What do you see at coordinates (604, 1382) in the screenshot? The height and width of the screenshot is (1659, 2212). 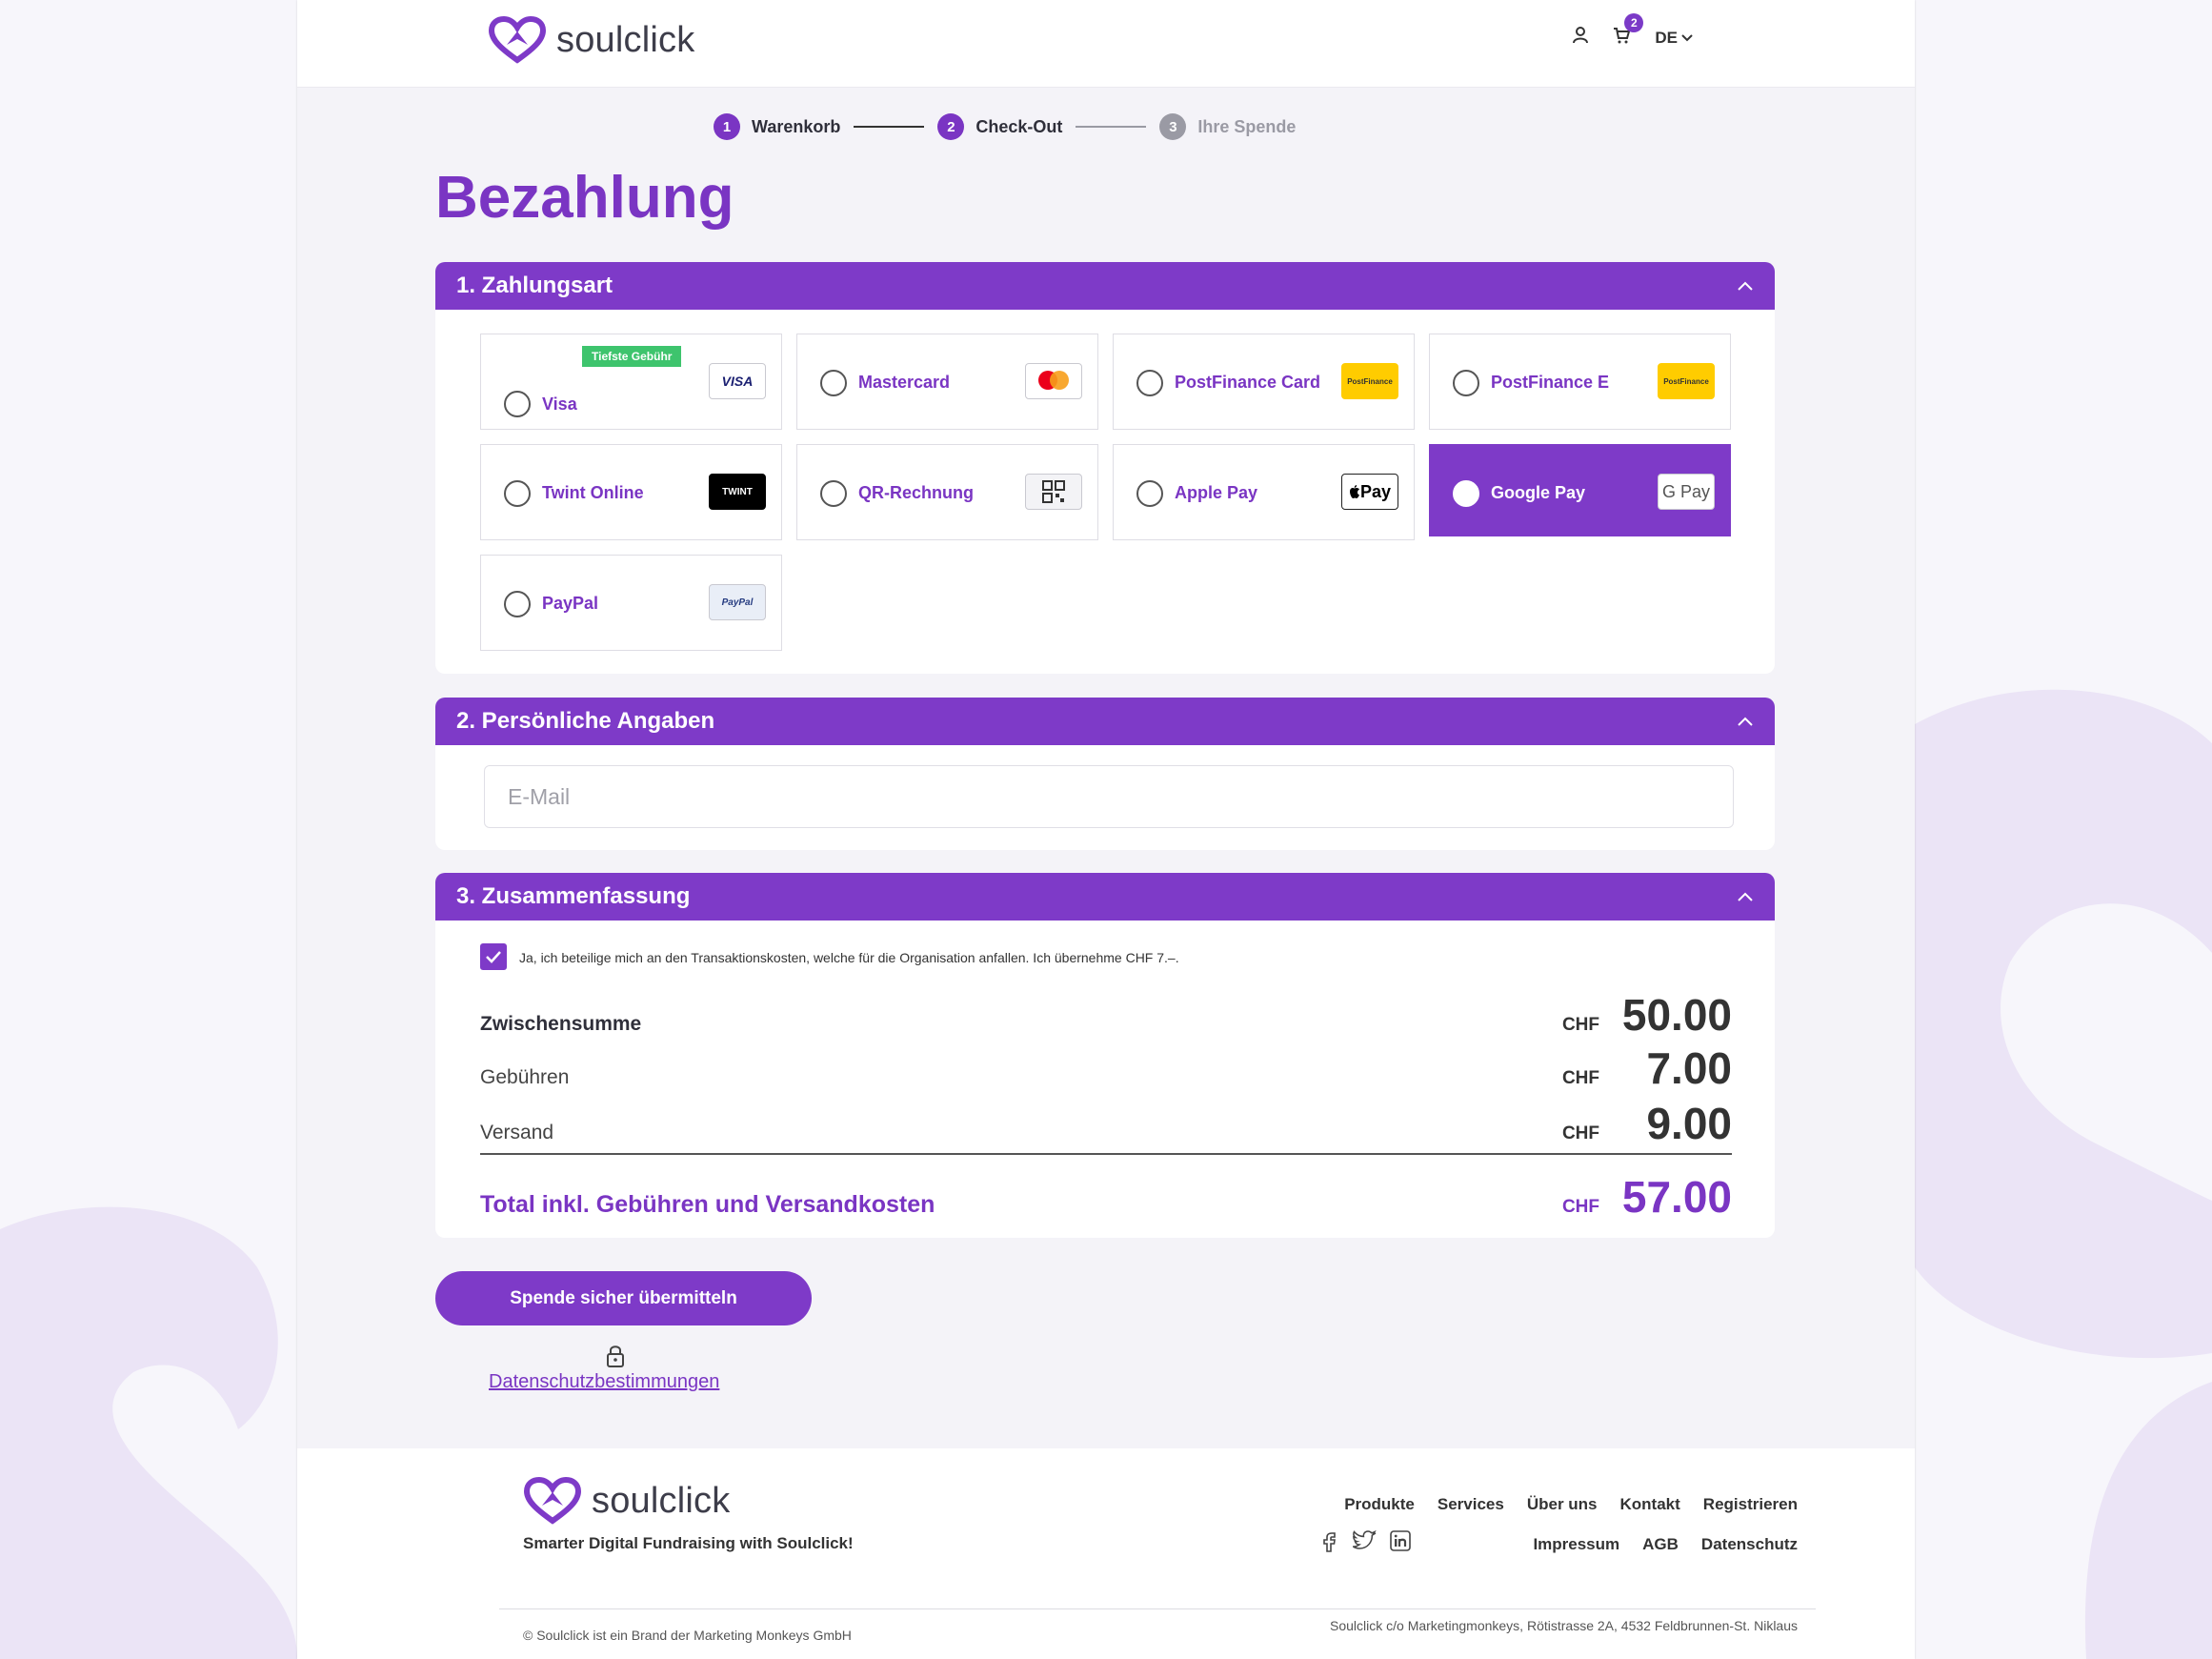 I see `privacy-policy-link: Datenschutzbestimmungen` at bounding box center [604, 1382].